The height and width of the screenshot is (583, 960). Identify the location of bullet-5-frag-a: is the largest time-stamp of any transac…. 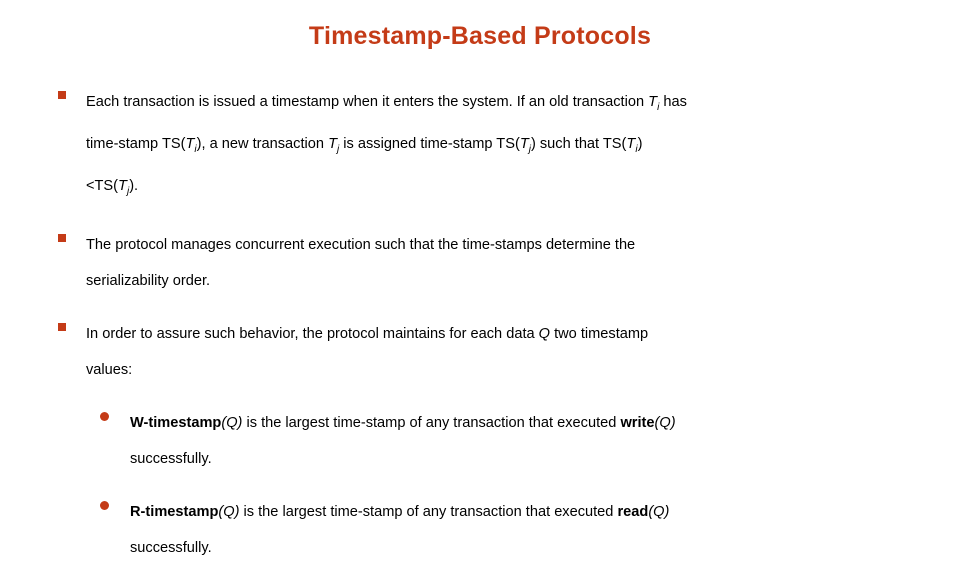
(428, 511).